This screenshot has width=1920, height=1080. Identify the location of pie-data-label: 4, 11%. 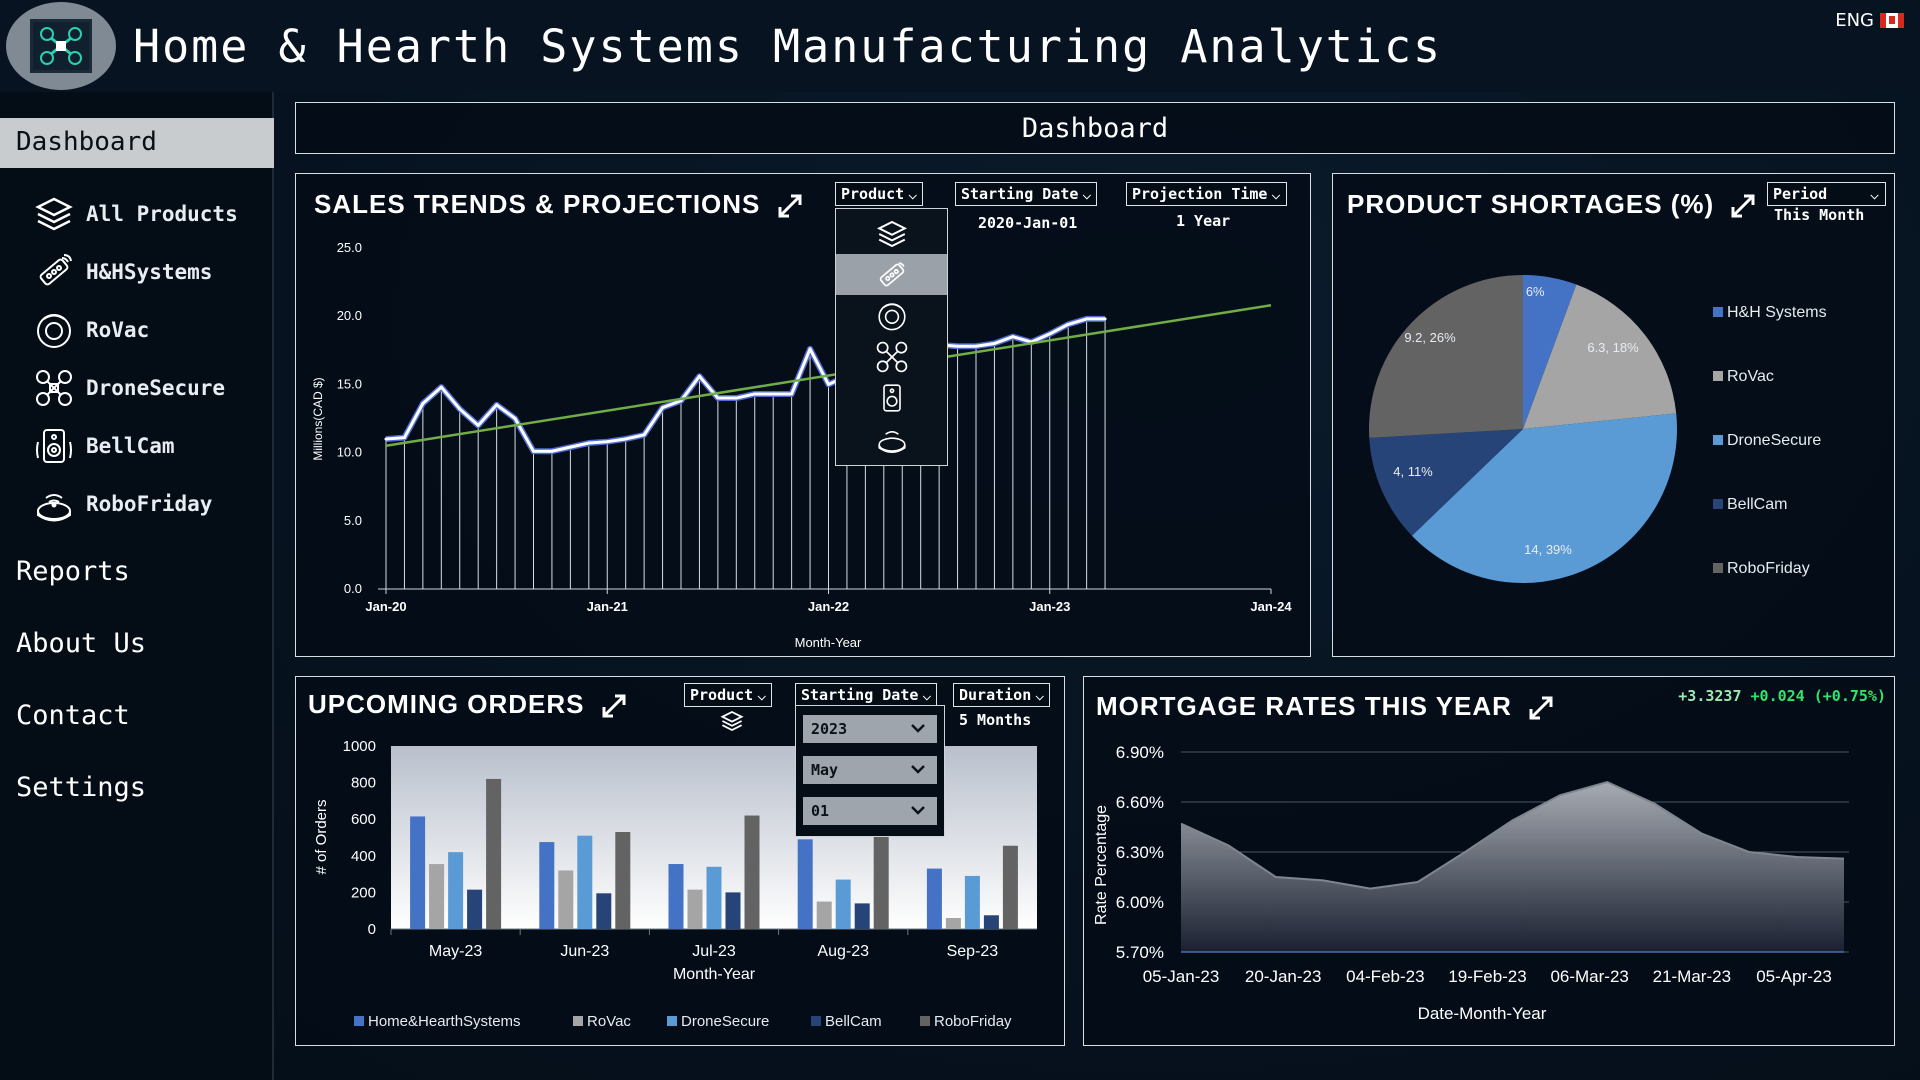
(1413, 471).